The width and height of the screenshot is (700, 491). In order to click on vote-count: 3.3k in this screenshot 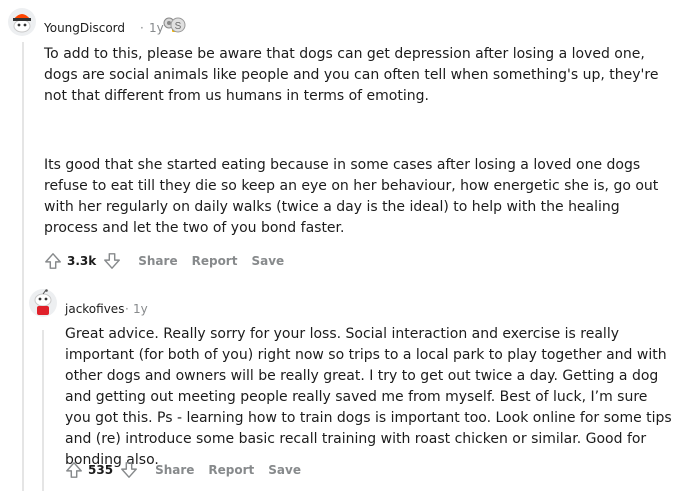, I will do `click(82, 261)`.